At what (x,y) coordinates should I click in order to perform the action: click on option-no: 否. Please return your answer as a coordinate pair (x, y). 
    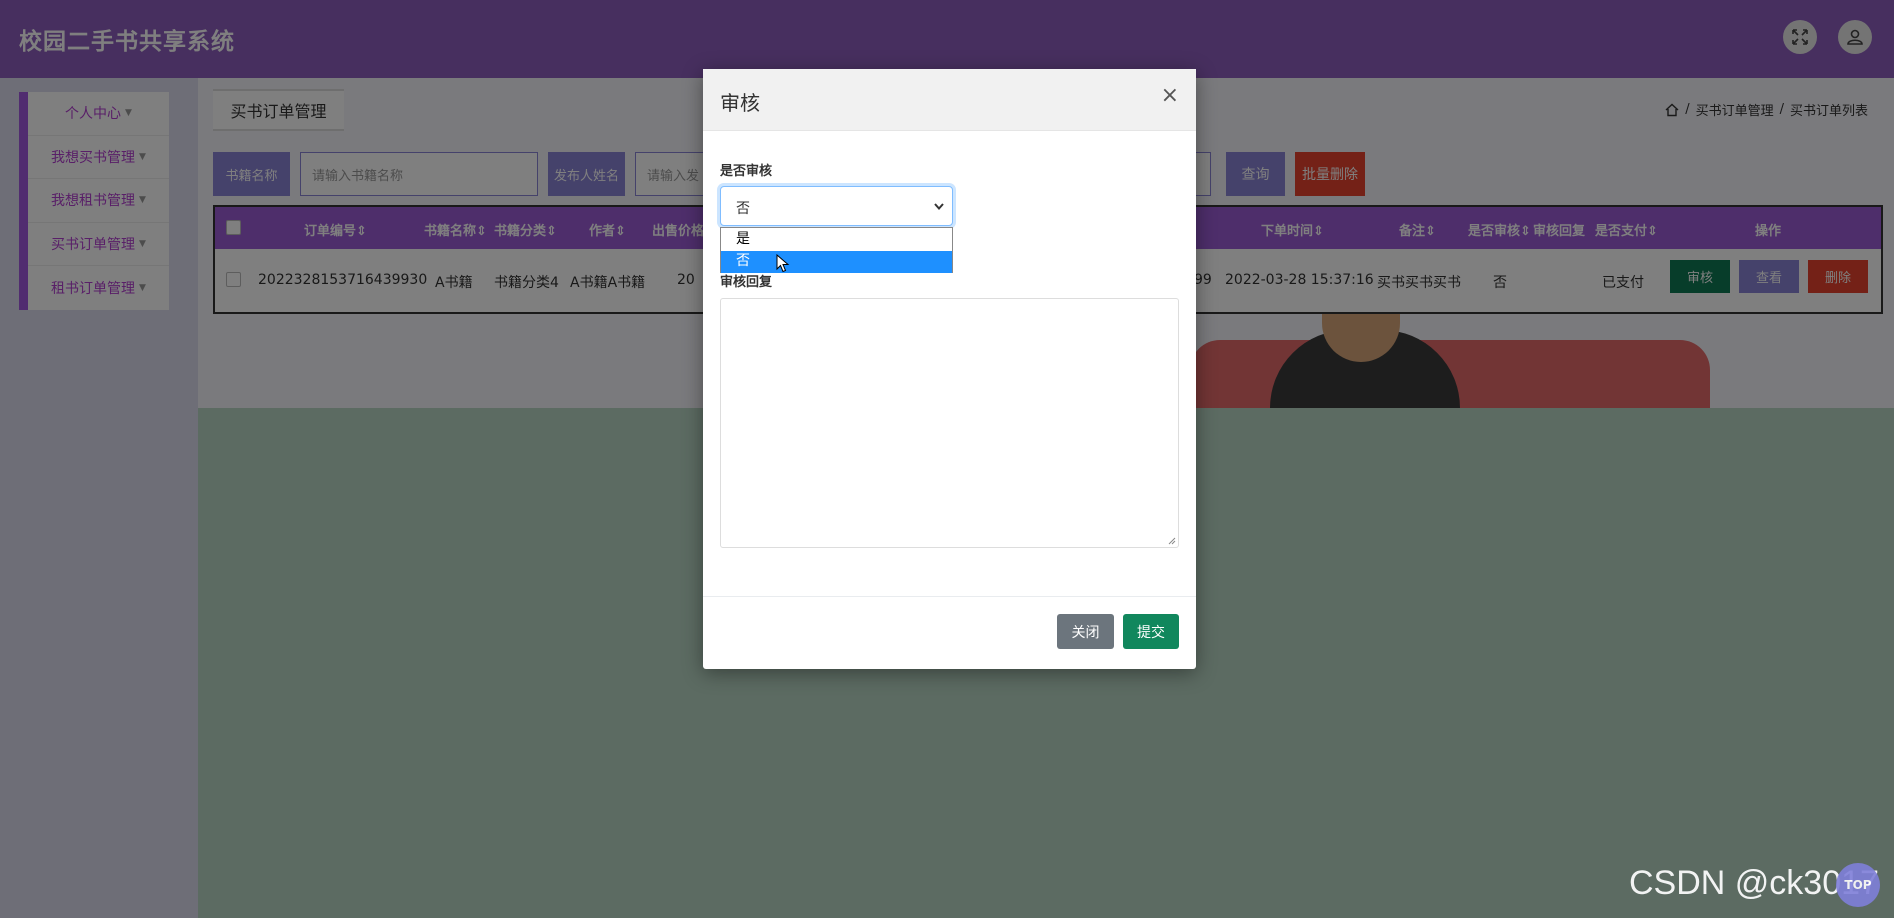
    Looking at the image, I should click on (836, 262).